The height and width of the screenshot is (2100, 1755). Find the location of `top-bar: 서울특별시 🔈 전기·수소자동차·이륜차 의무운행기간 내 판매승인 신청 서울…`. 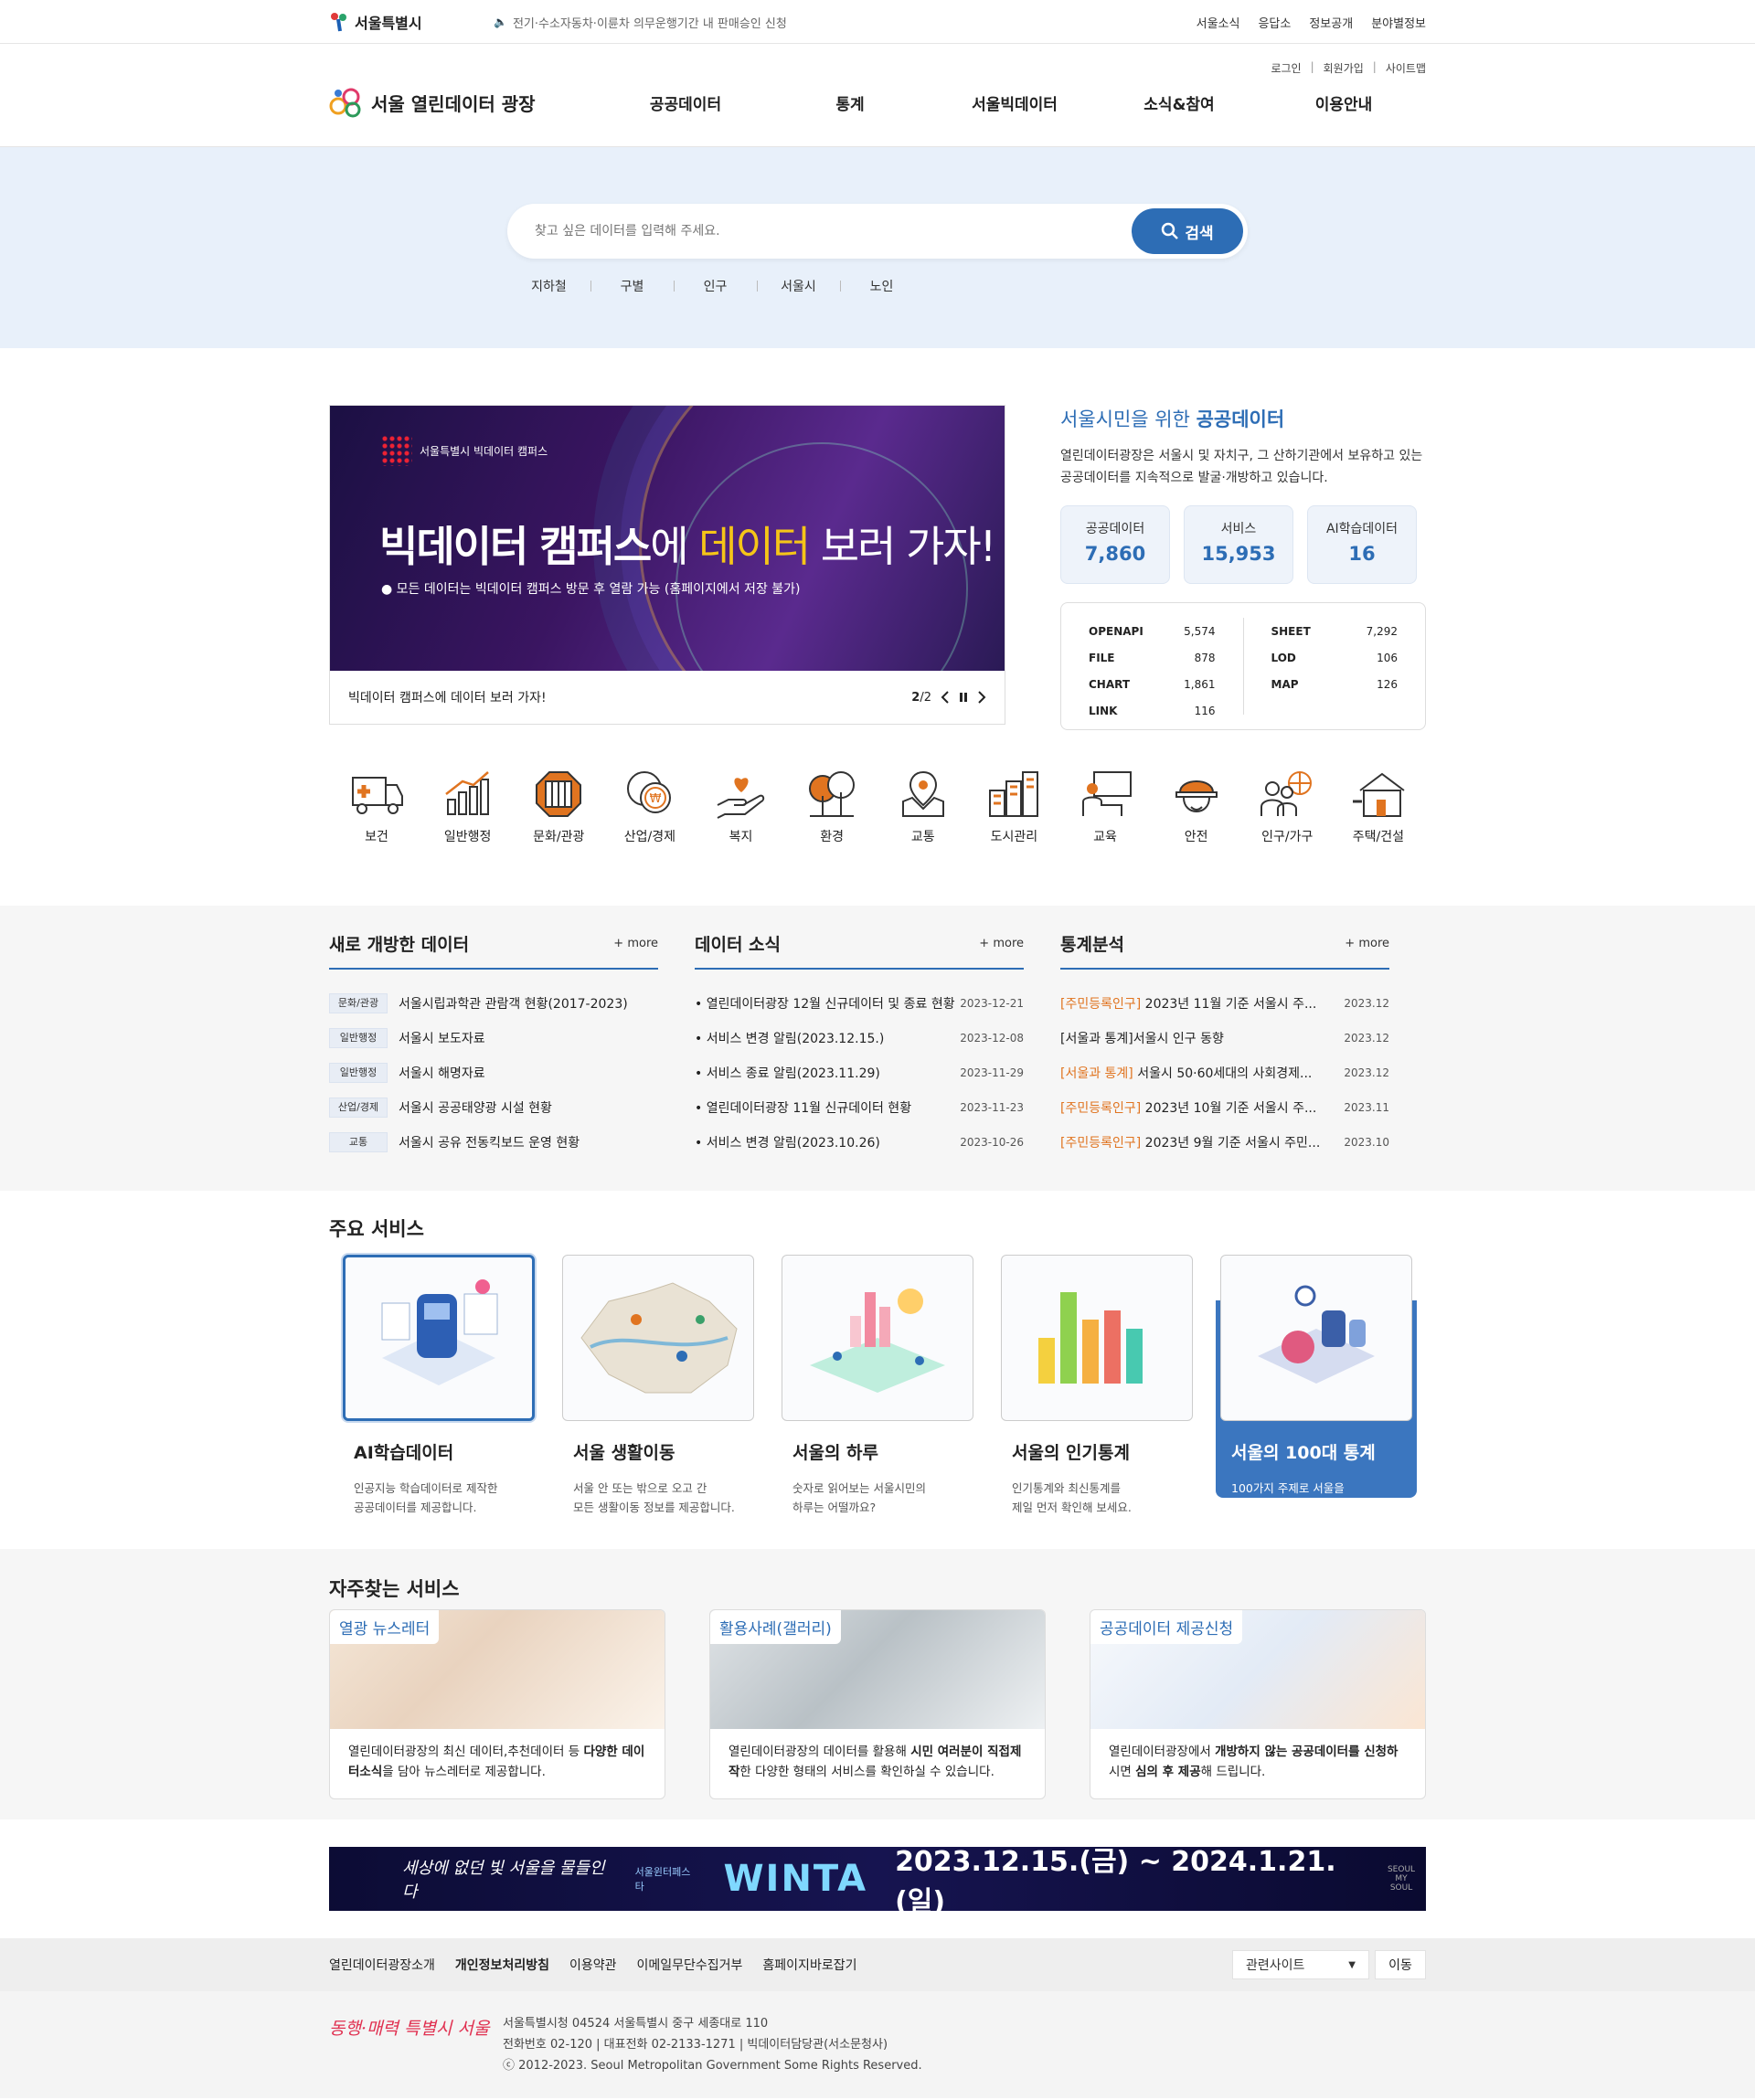

top-bar: 서울특별시 🔈 전기·수소자동차·이륜차 의무운행기간 내 판매승인 신청 서울… is located at coordinates (878, 22).